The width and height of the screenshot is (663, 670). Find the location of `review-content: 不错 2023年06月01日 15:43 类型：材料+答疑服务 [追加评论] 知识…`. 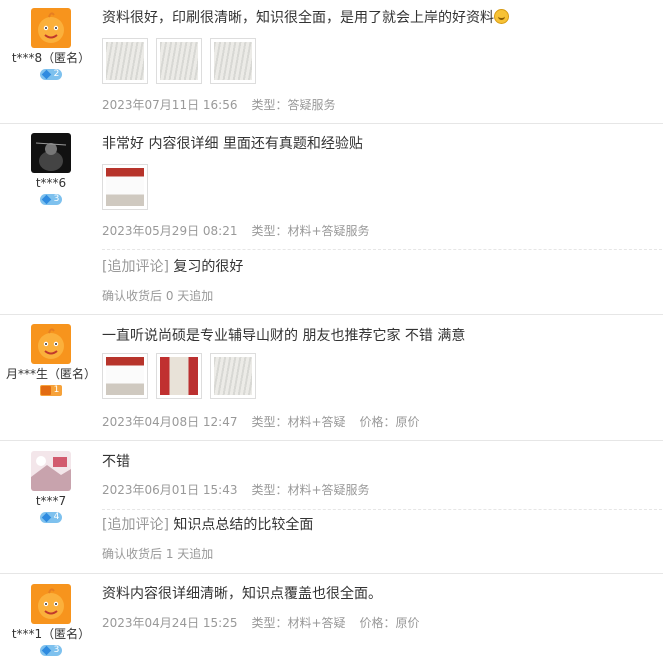

review-content: 不错 2023年06月01日 15:43 类型：材料+答疑服务 [追加评论] 知识… is located at coordinates (382, 507).